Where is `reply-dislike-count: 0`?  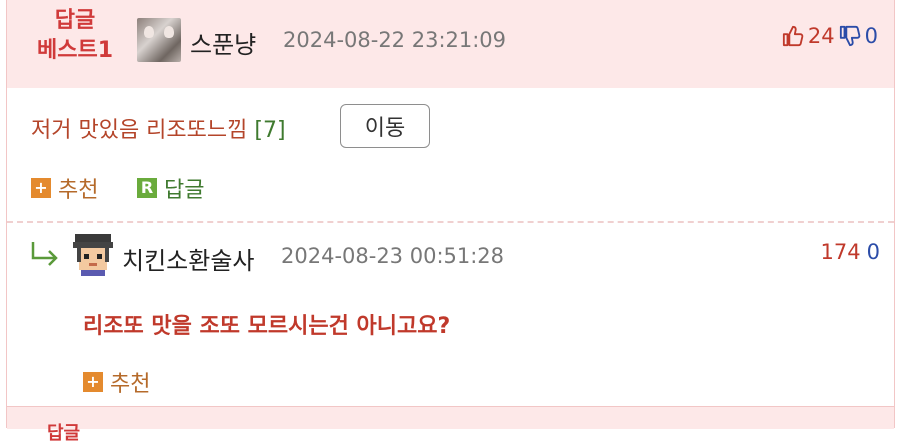 reply-dislike-count: 0 is located at coordinates (873, 252).